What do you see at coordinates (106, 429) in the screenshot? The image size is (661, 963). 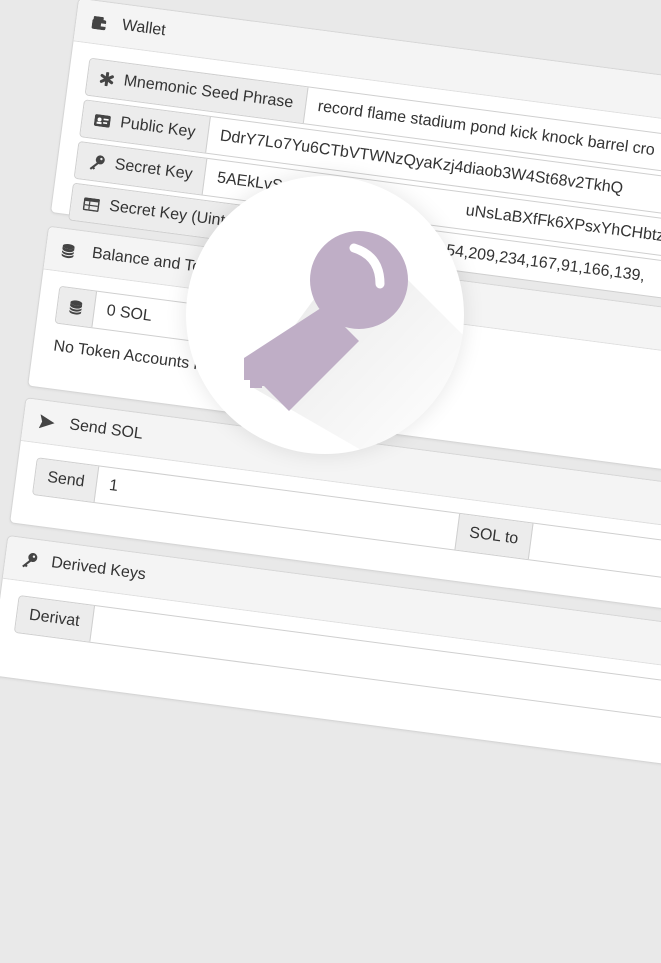 I see `send-sol-title: Send SOL` at bounding box center [106, 429].